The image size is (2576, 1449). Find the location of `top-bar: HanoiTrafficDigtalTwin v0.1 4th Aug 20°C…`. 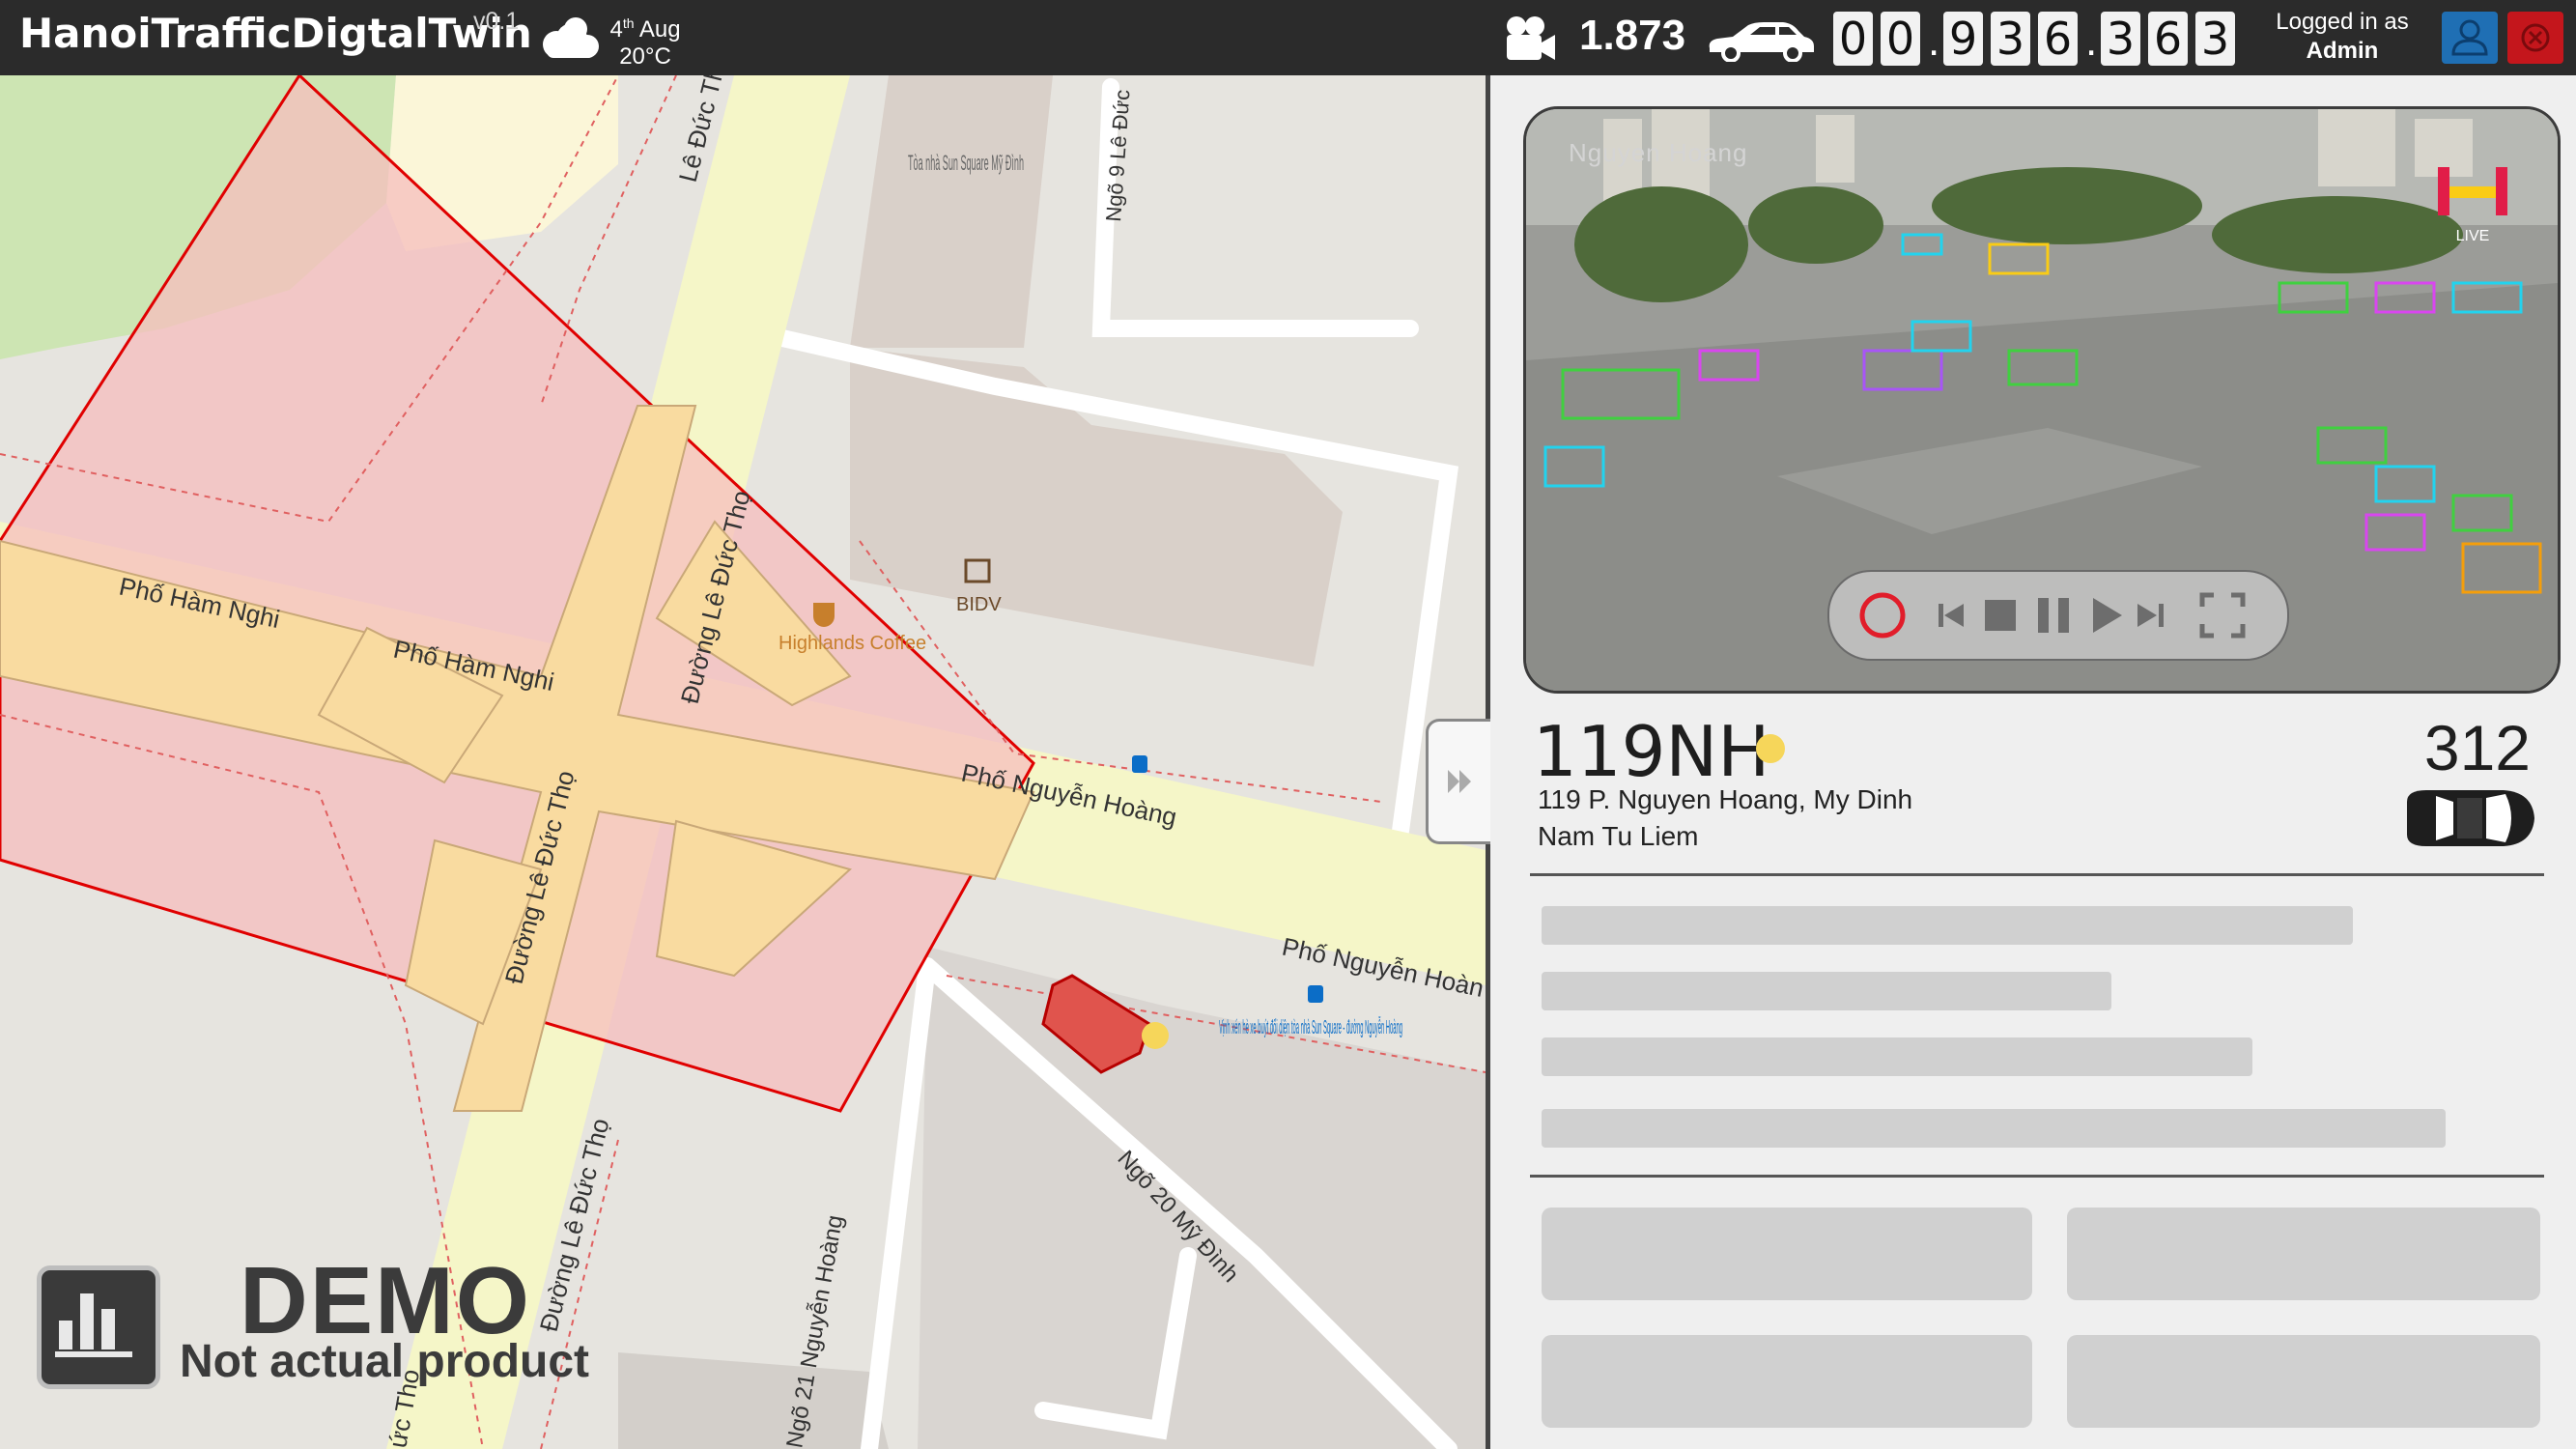

top-bar: HanoiTrafficDigtalTwin v0.1 4th Aug 20°C… is located at coordinates (1288, 37).